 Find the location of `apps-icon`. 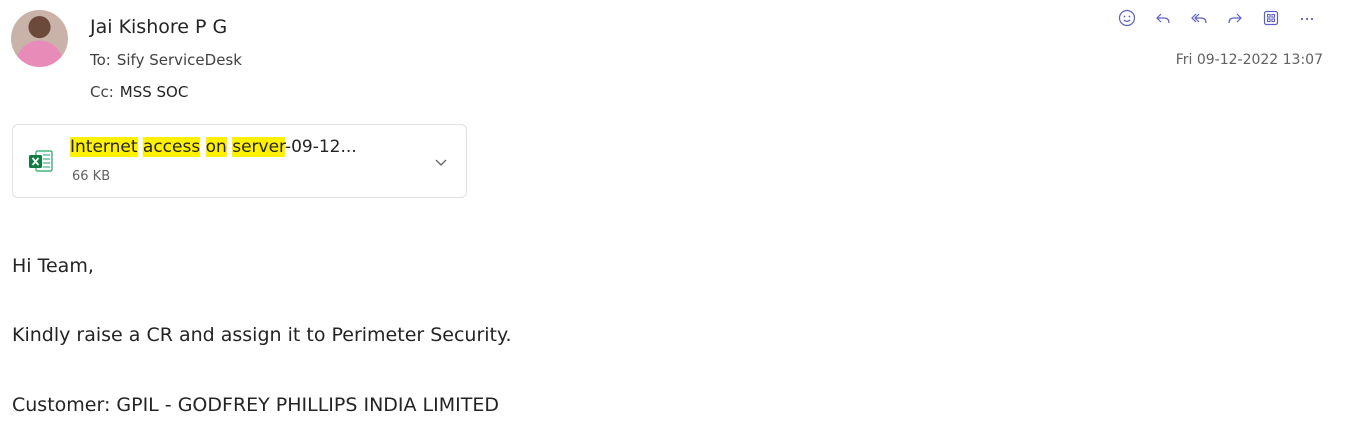

apps-icon is located at coordinates (1271, 18).